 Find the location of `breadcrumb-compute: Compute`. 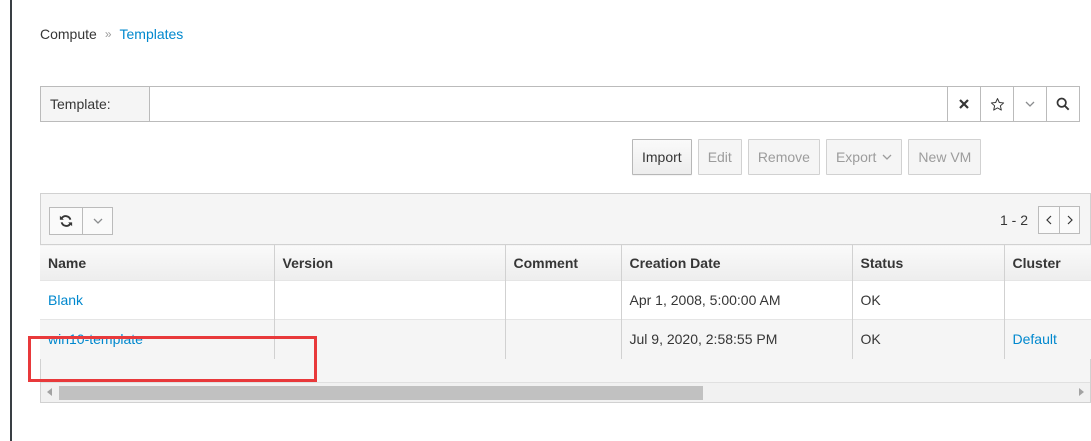

breadcrumb-compute: Compute is located at coordinates (68, 34).